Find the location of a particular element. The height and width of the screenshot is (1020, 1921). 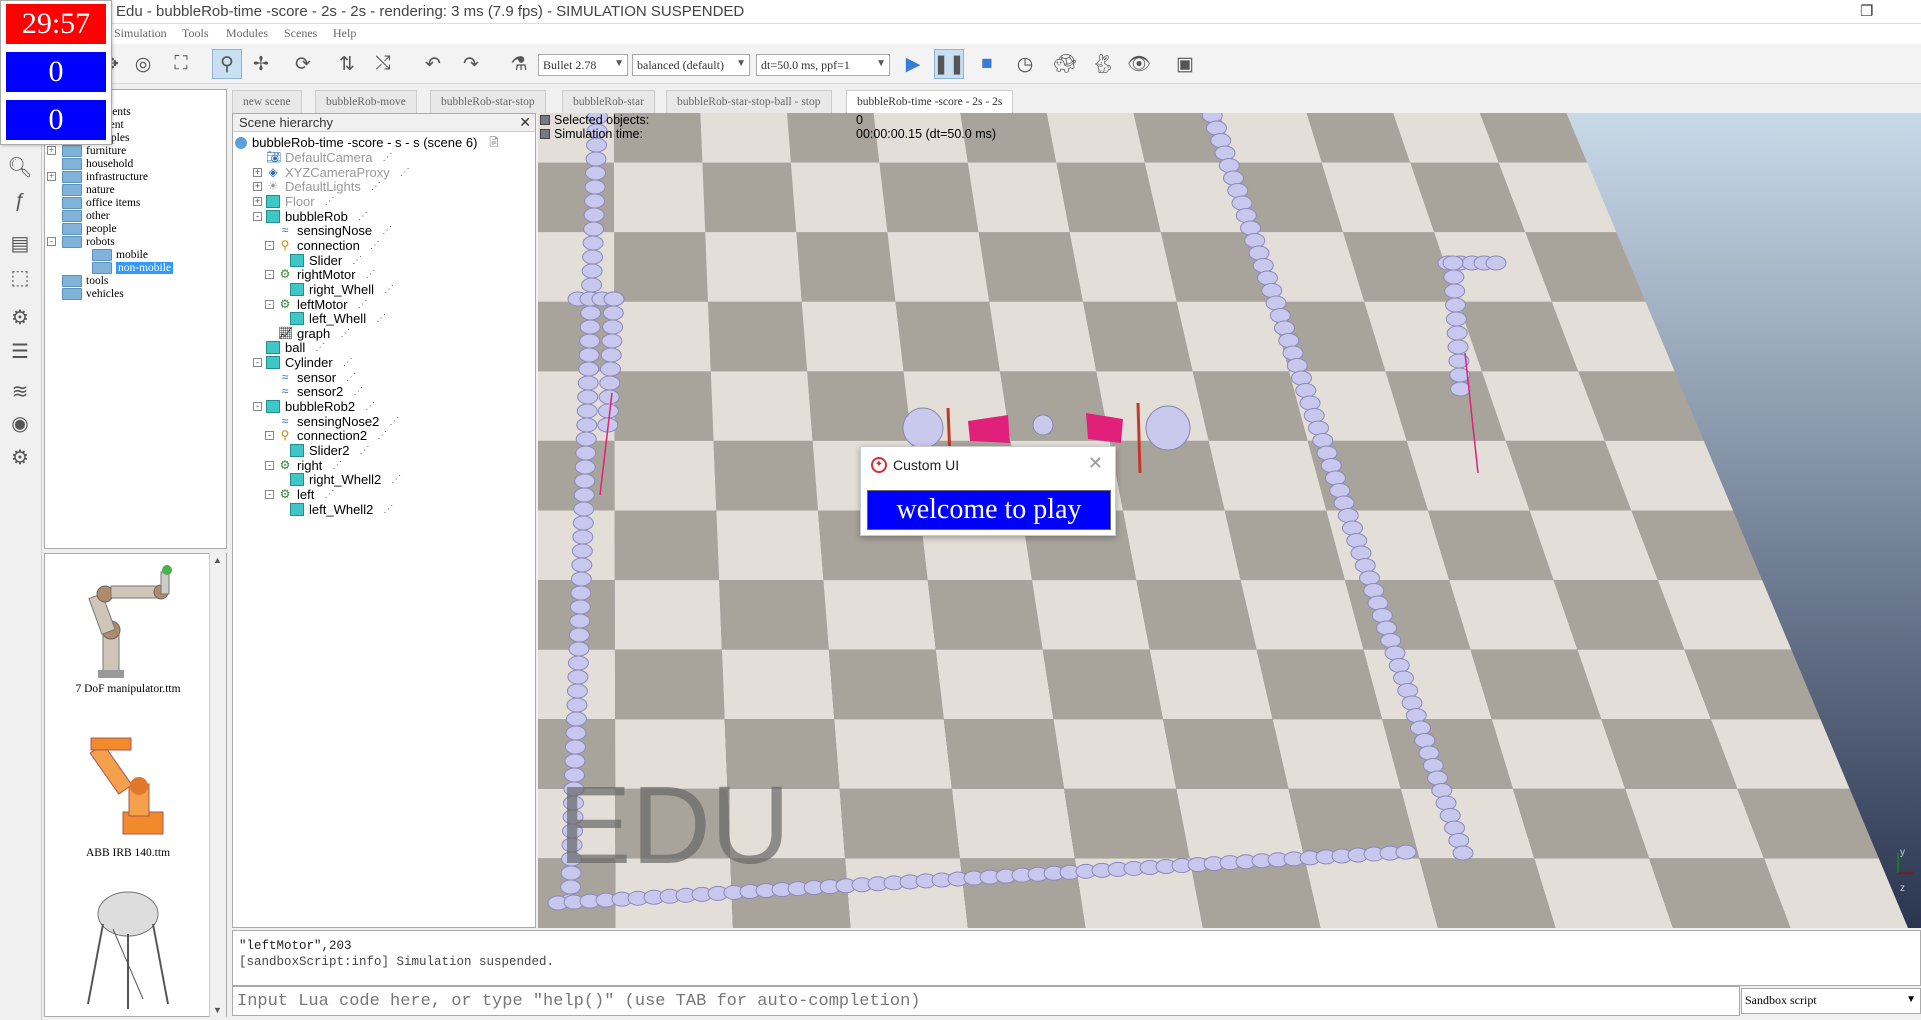

welcome-button: welcome to play is located at coordinates (989, 510).